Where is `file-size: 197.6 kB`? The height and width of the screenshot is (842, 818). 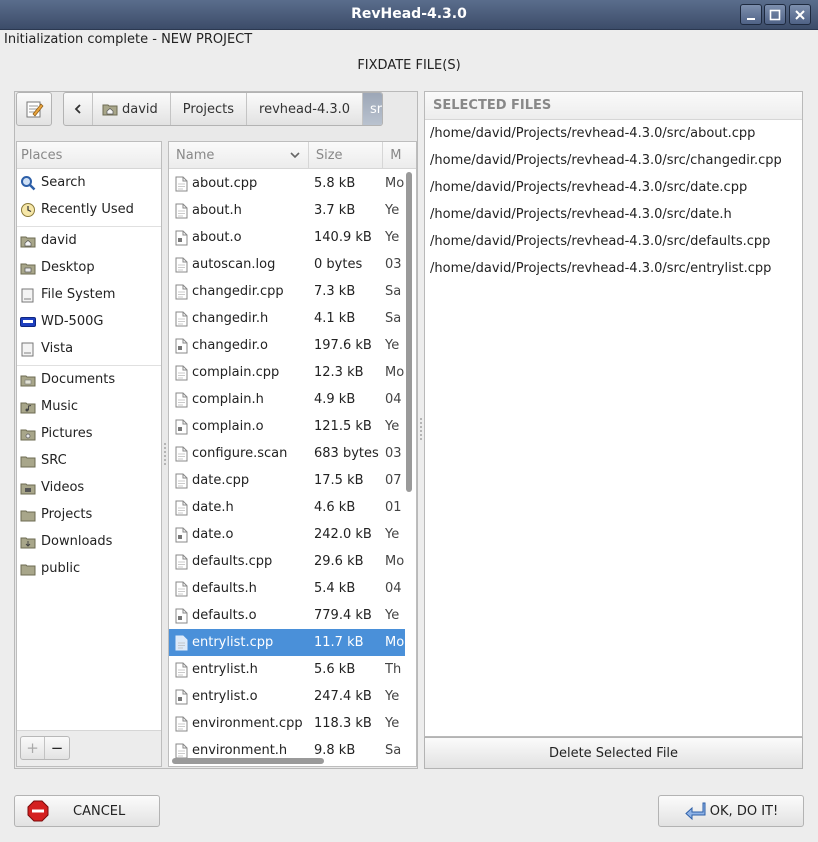
file-size: 197.6 kB is located at coordinates (343, 345).